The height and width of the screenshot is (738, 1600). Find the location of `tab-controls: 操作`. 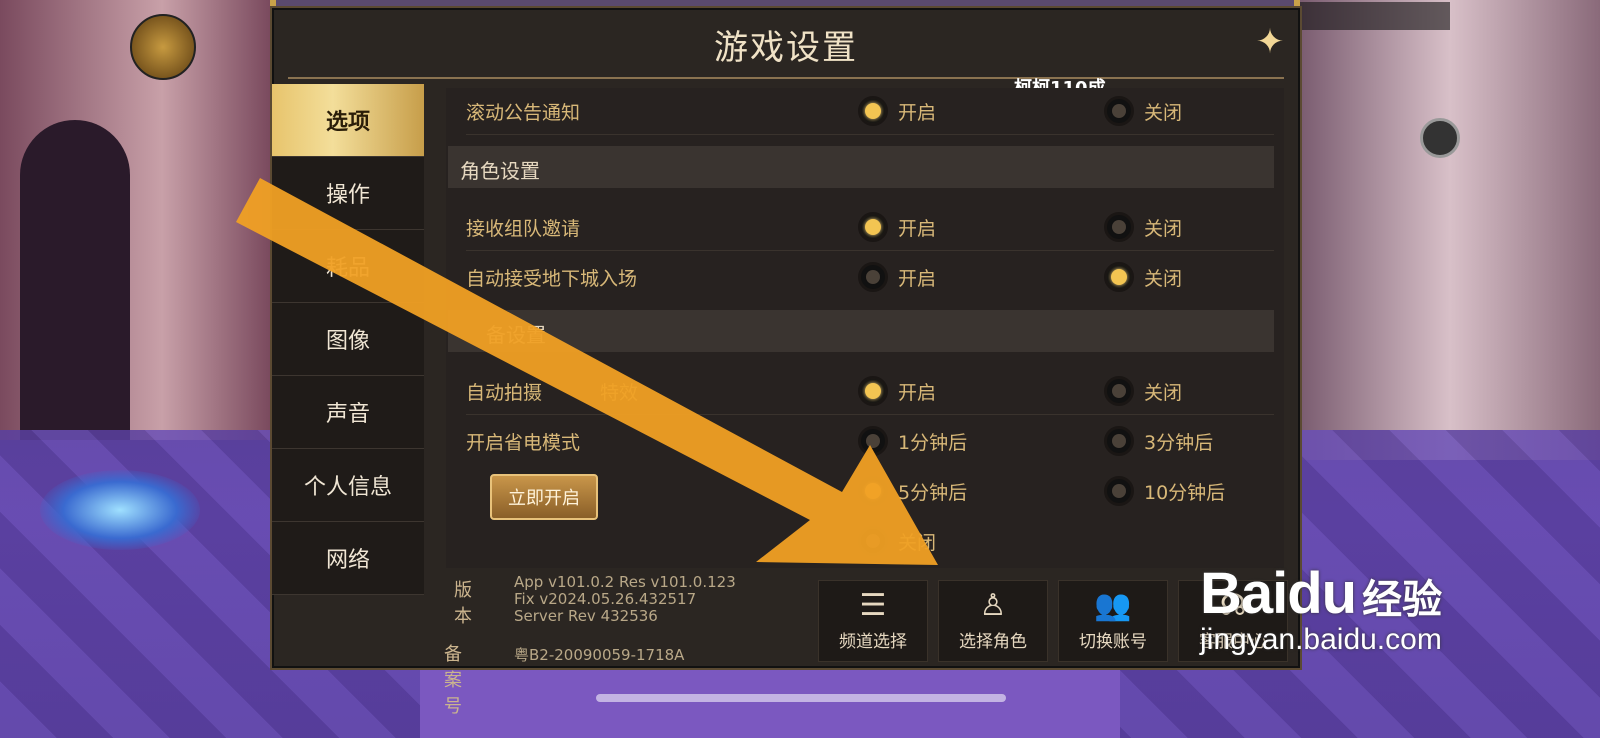

tab-controls: 操作 is located at coordinates (348, 193).